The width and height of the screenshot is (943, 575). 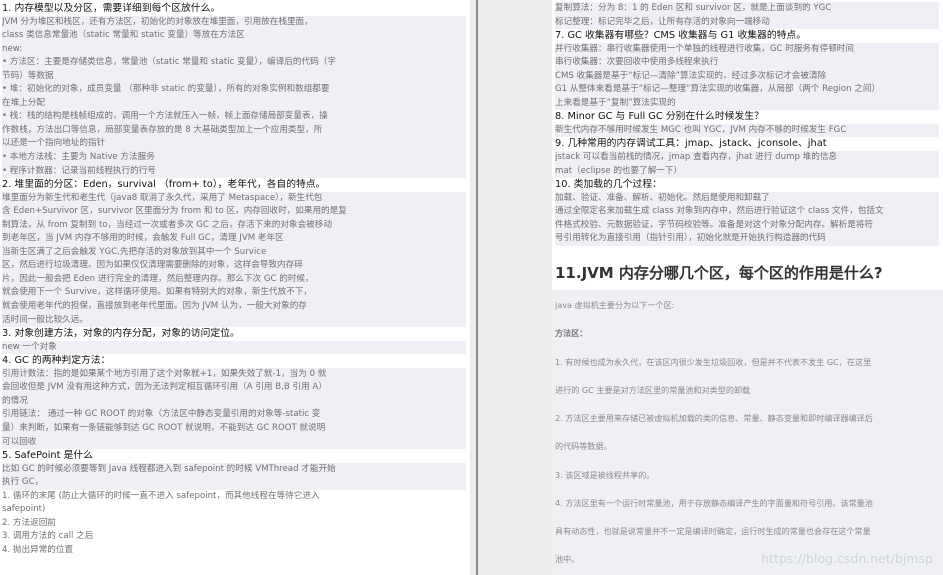 What do you see at coordinates (234, 158) in the screenshot?
I see `text-line: • 本地方法栈：主要为 Native 方法服务` at bounding box center [234, 158].